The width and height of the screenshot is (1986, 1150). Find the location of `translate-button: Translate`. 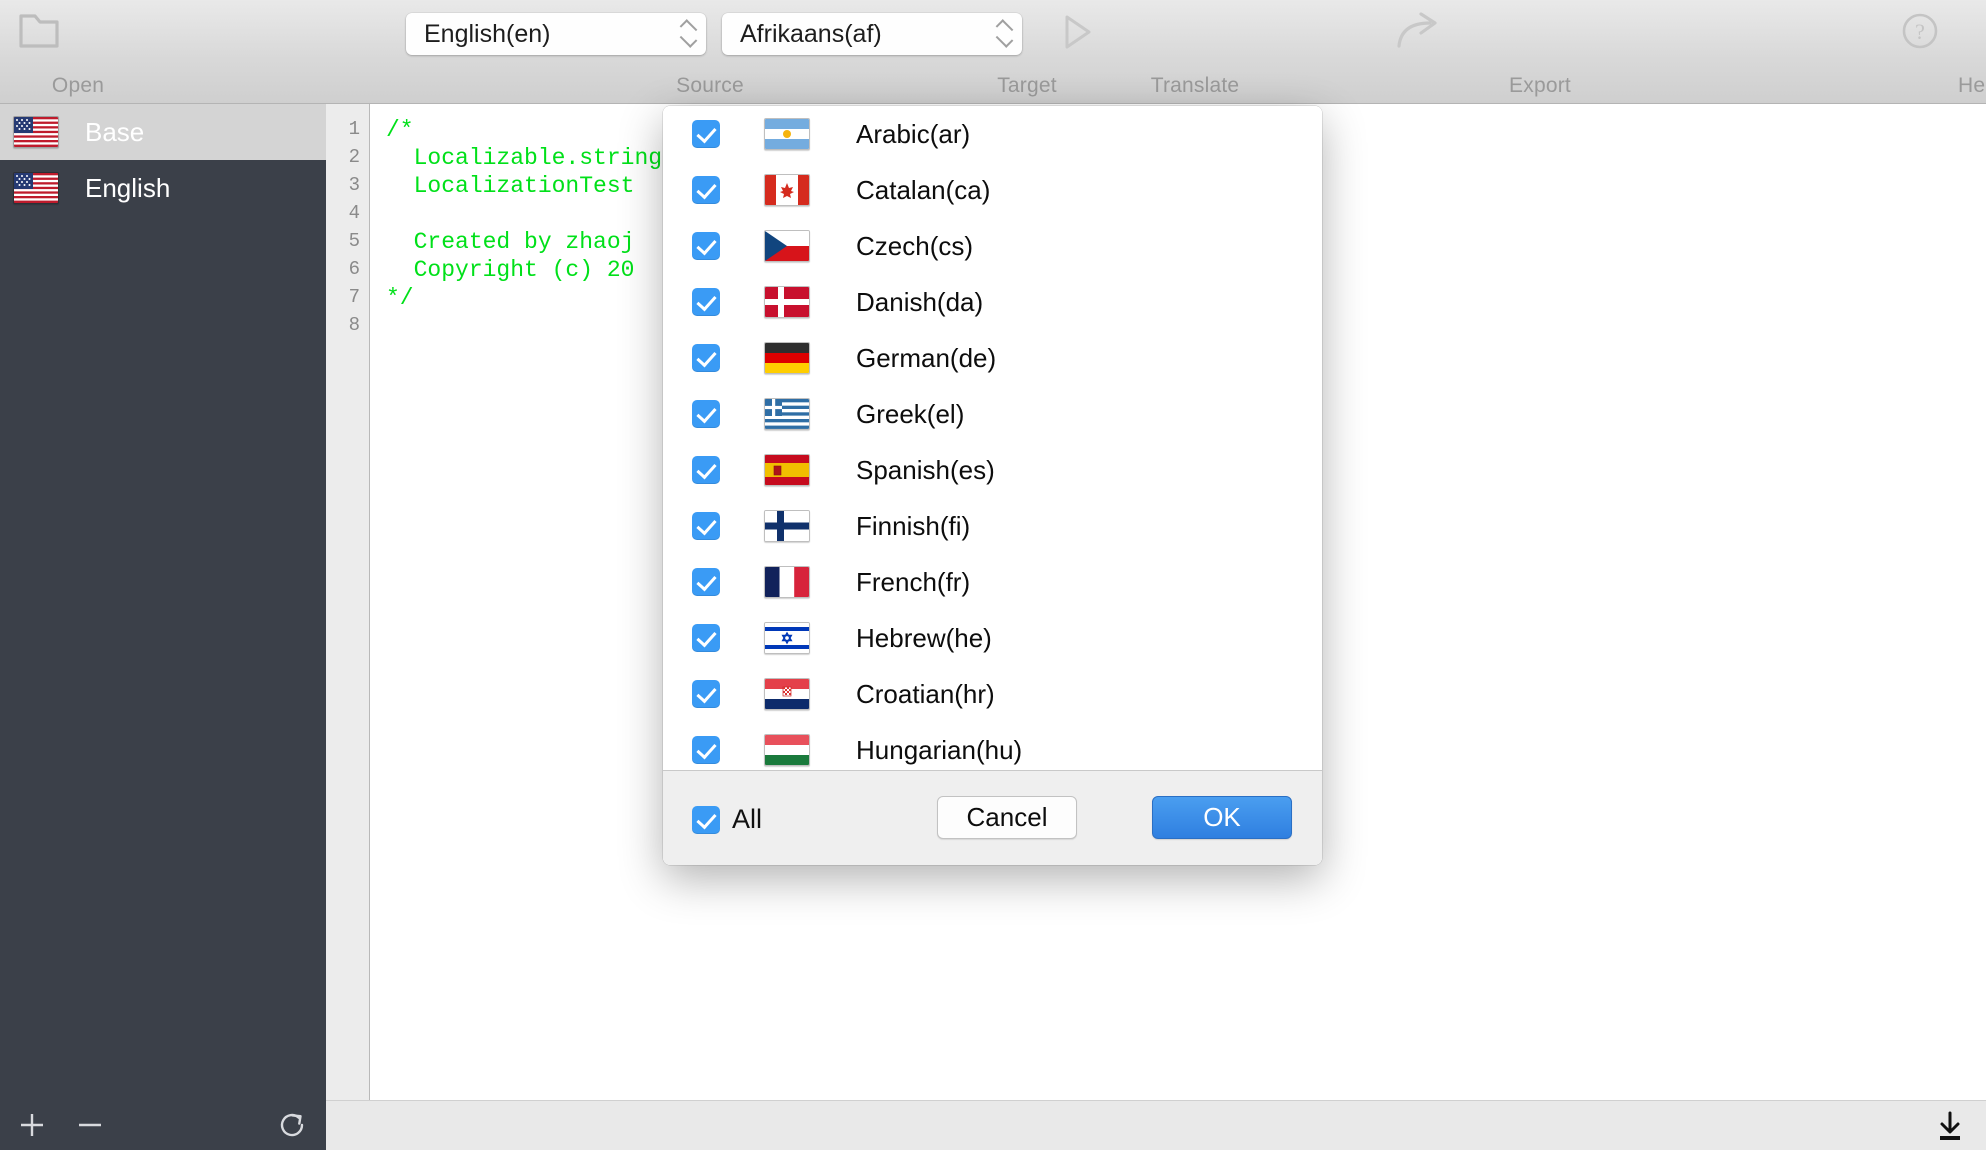

translate-button: Translate is located at coordinates (1097, 52).